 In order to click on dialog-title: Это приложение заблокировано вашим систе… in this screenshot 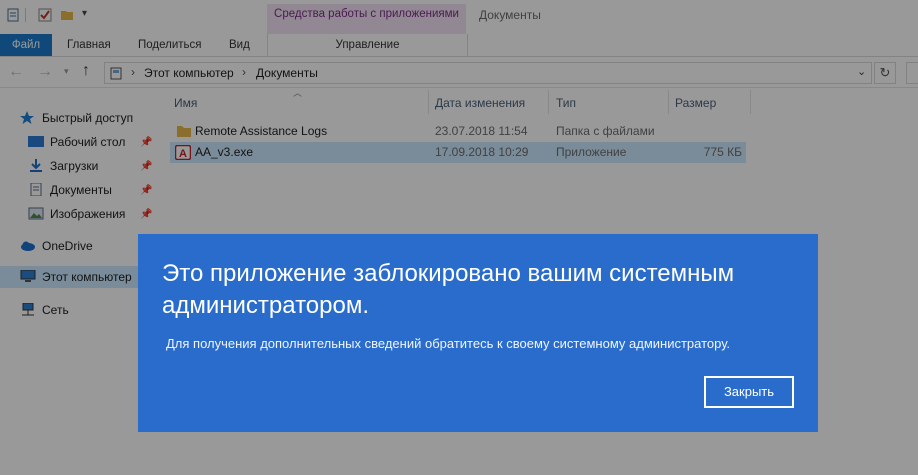, I will do `click(448, 289)`.